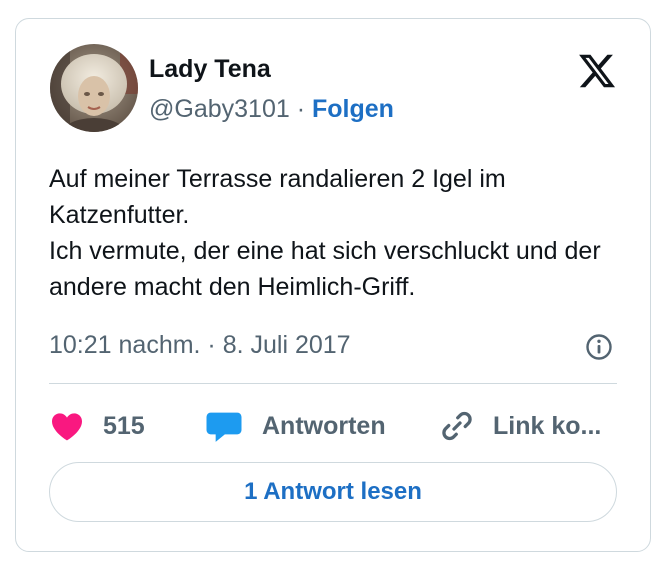  Describe the element at coordinates (599, 347) in the screenshot. I see `info-icon` at that location.